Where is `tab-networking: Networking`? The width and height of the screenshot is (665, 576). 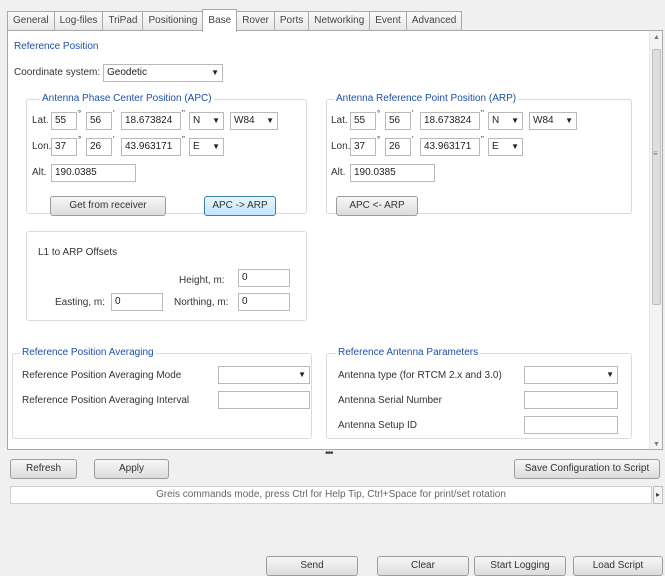 tab-networking: Networking is located at coordinates (339, 21).